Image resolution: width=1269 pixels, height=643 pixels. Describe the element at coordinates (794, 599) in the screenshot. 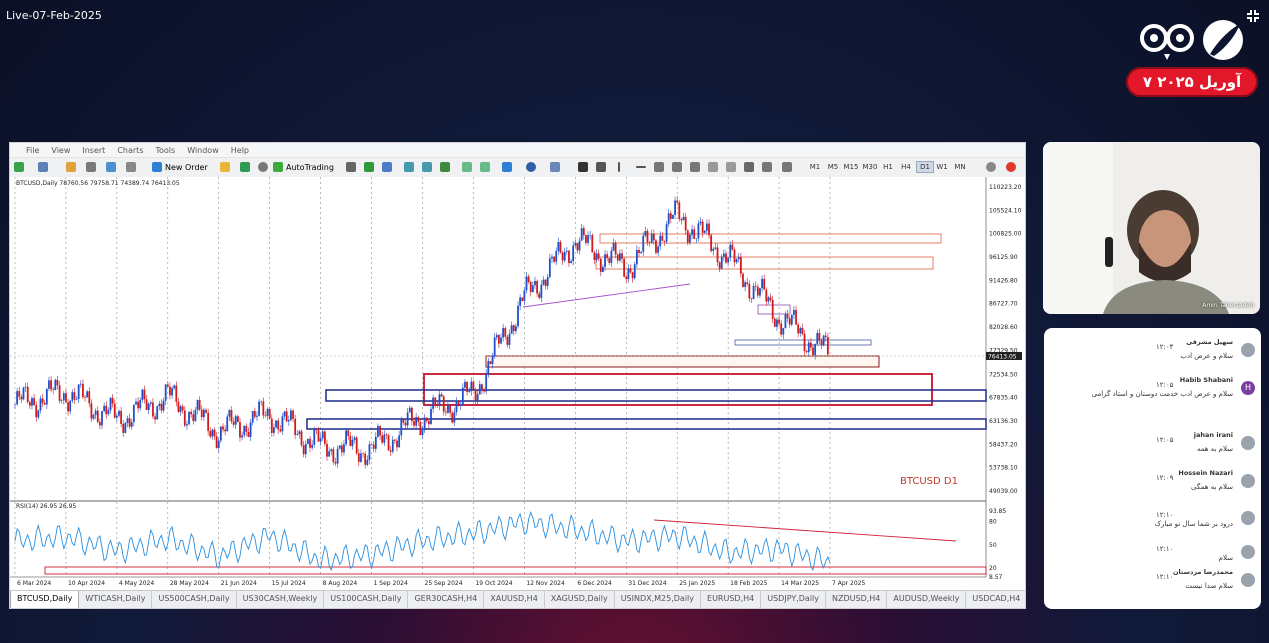

I see `chart-tab: USDJPY,Daily` at that location.